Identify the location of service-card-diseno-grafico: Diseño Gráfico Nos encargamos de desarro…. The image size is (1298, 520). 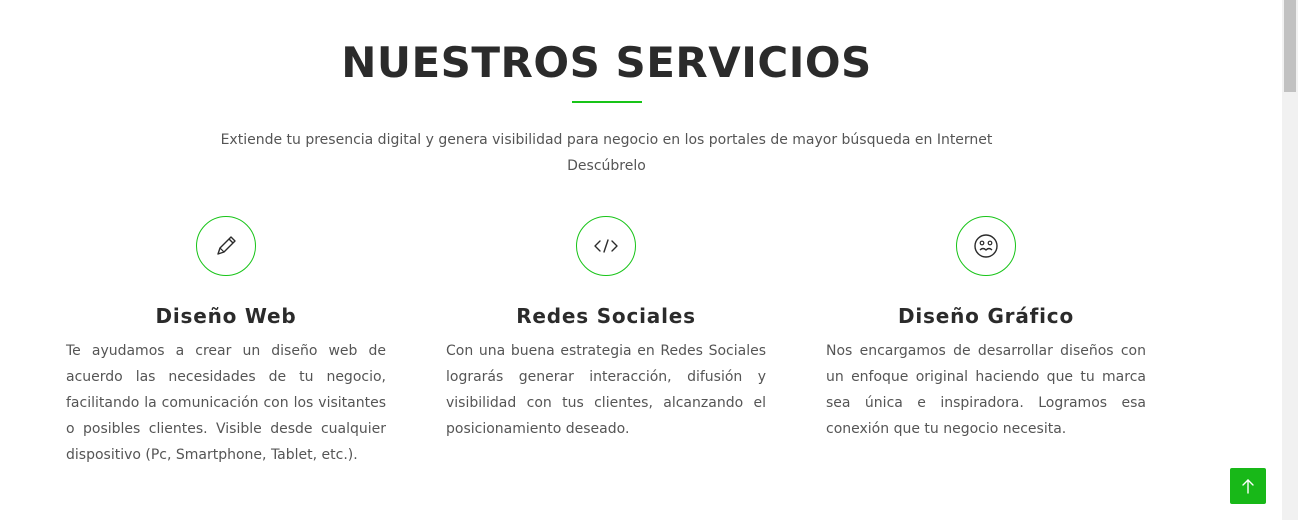
(986, 329).